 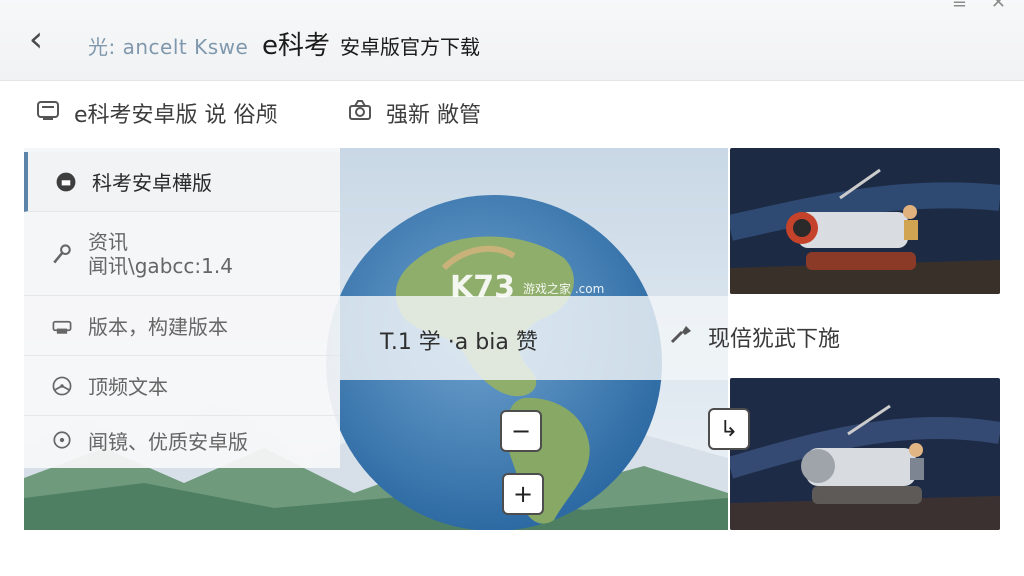 I want to click on plus-icon: +, so click(x=523, y=494).